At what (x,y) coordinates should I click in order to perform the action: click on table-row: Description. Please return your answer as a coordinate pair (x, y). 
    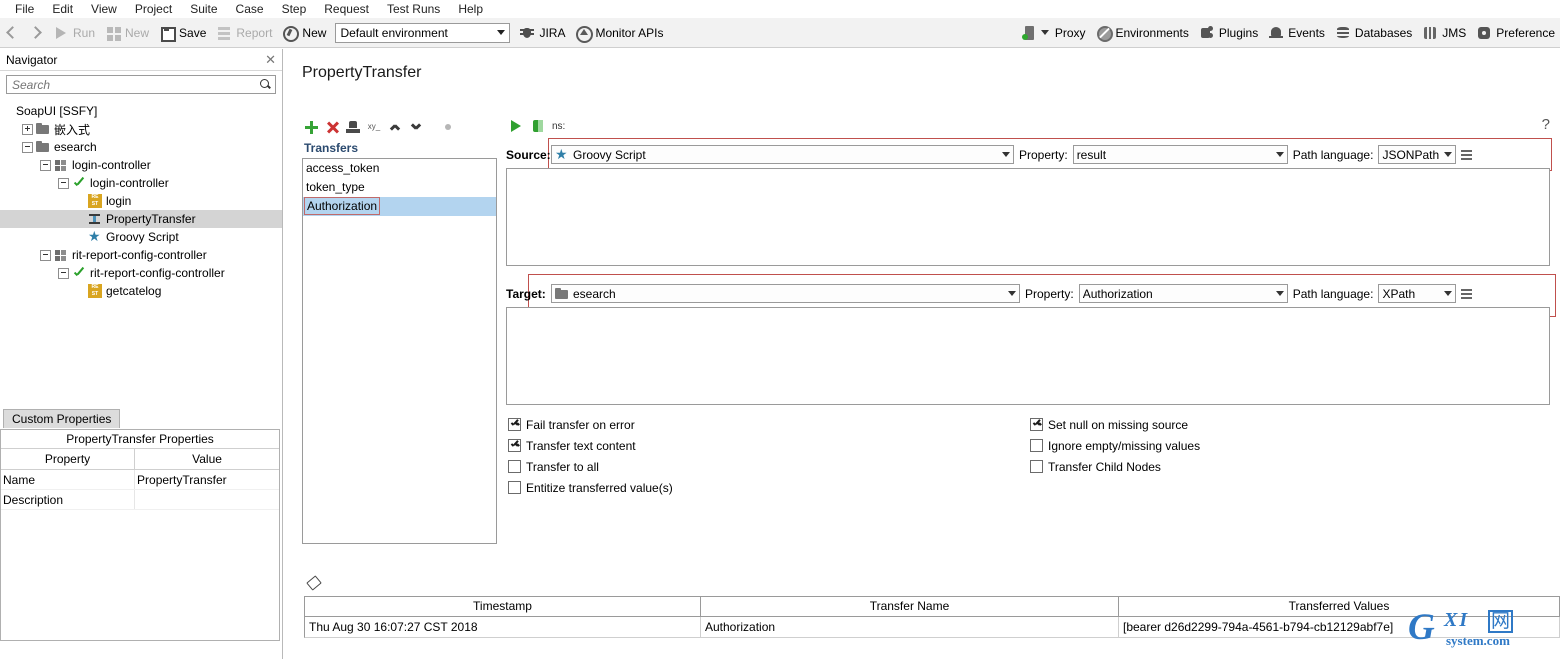
    Looking at the image, I should click on (140, 499).